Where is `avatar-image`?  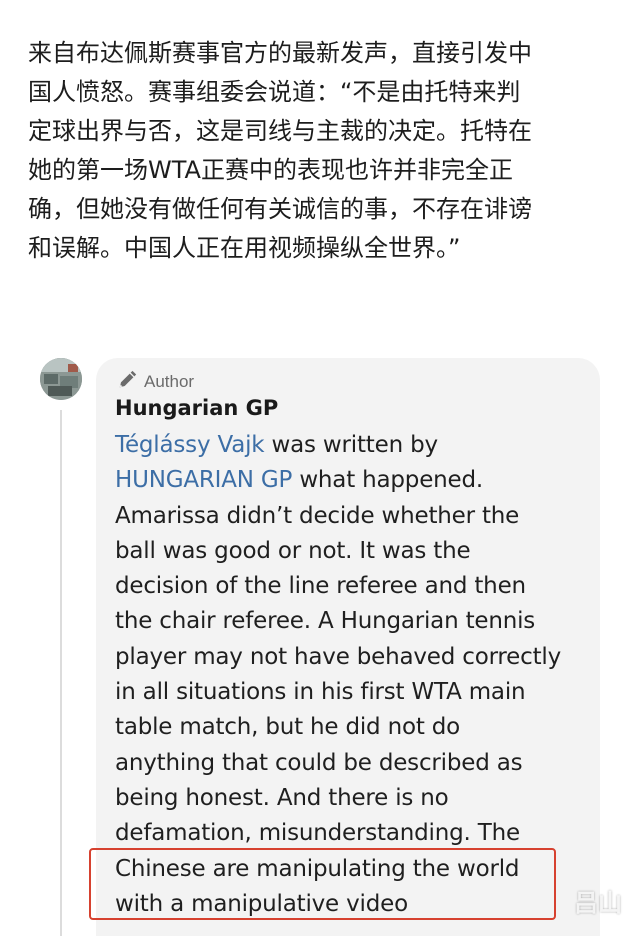 avatar-image is located at coordinates (61, 379).